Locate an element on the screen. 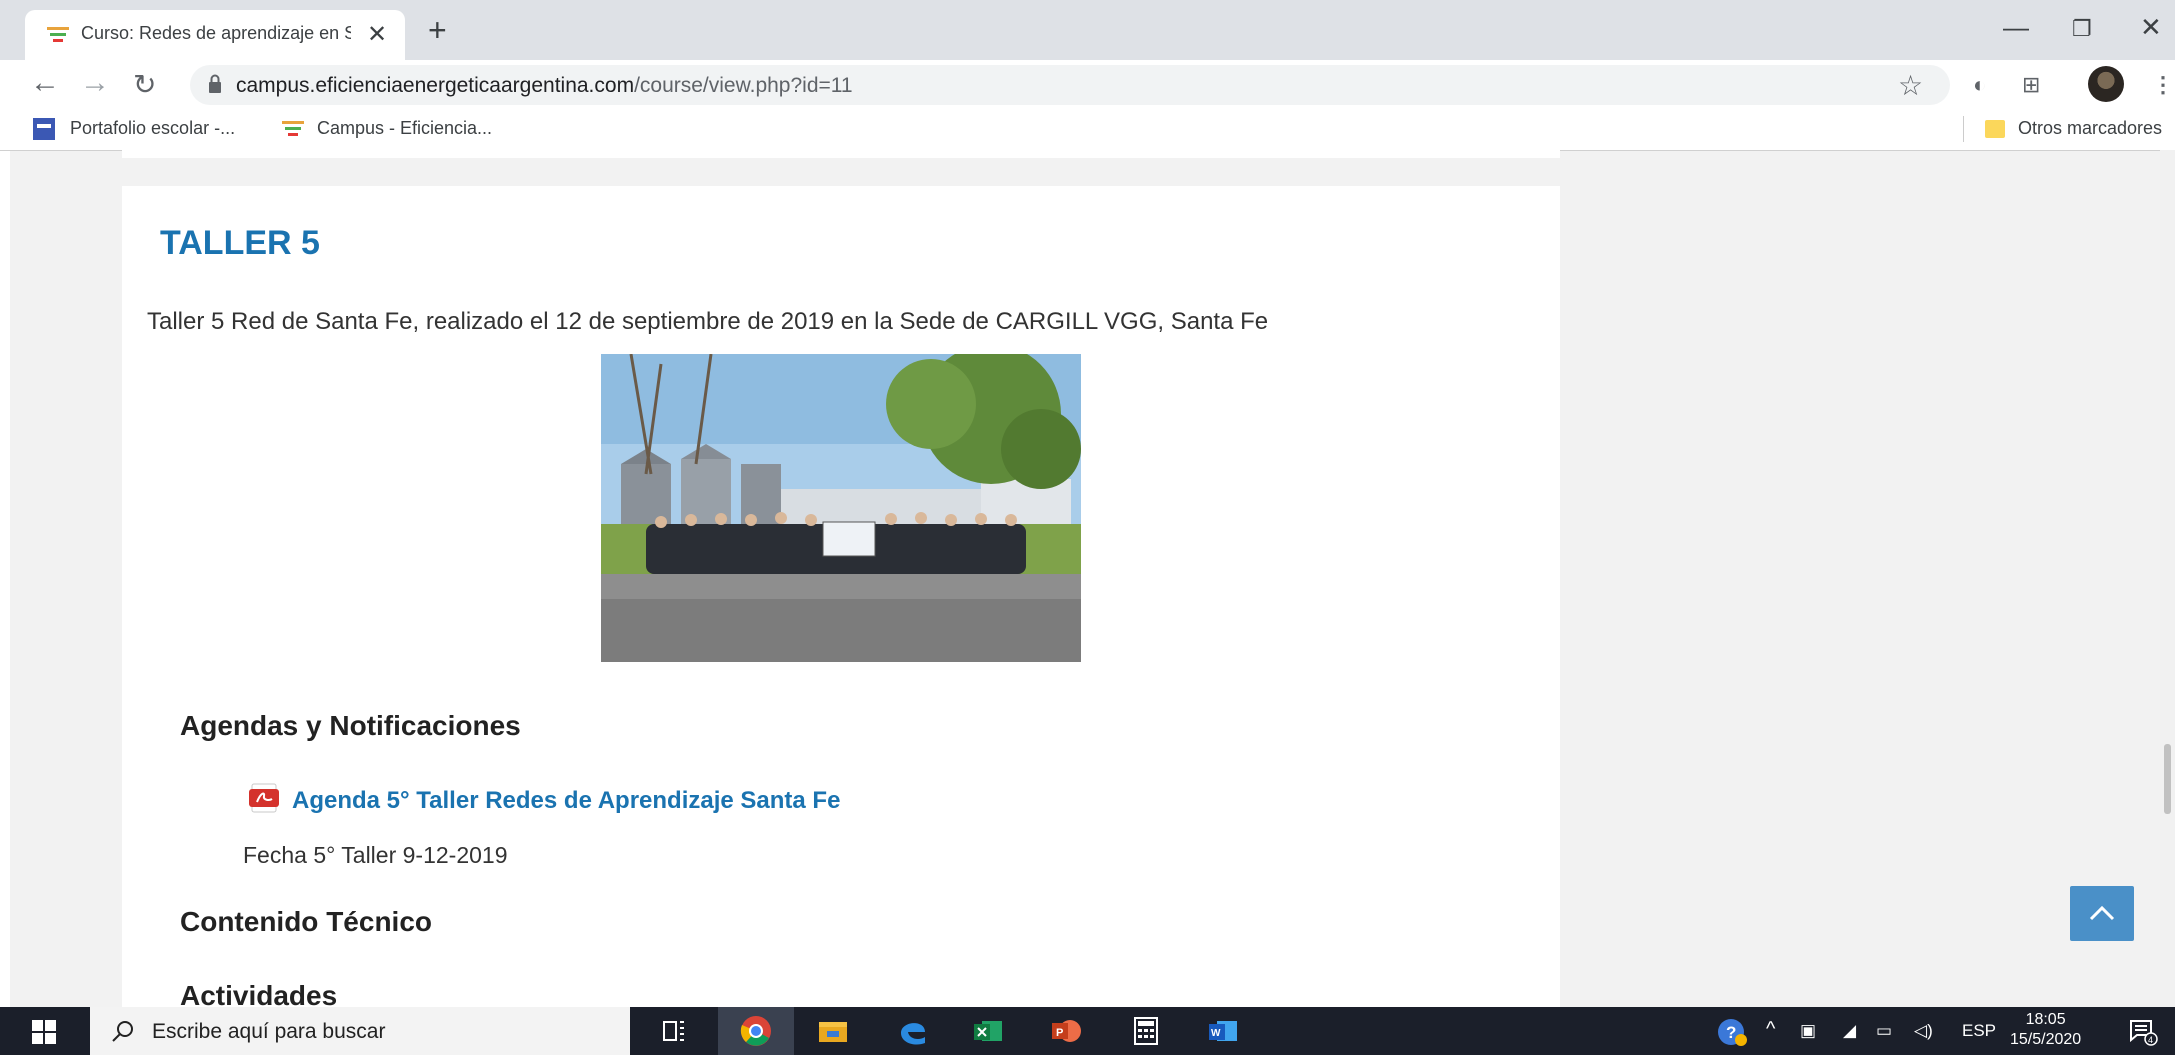 This screenshot has width=2175, height=1055. file-explorer-icon is located at coordinates (833, 1031).